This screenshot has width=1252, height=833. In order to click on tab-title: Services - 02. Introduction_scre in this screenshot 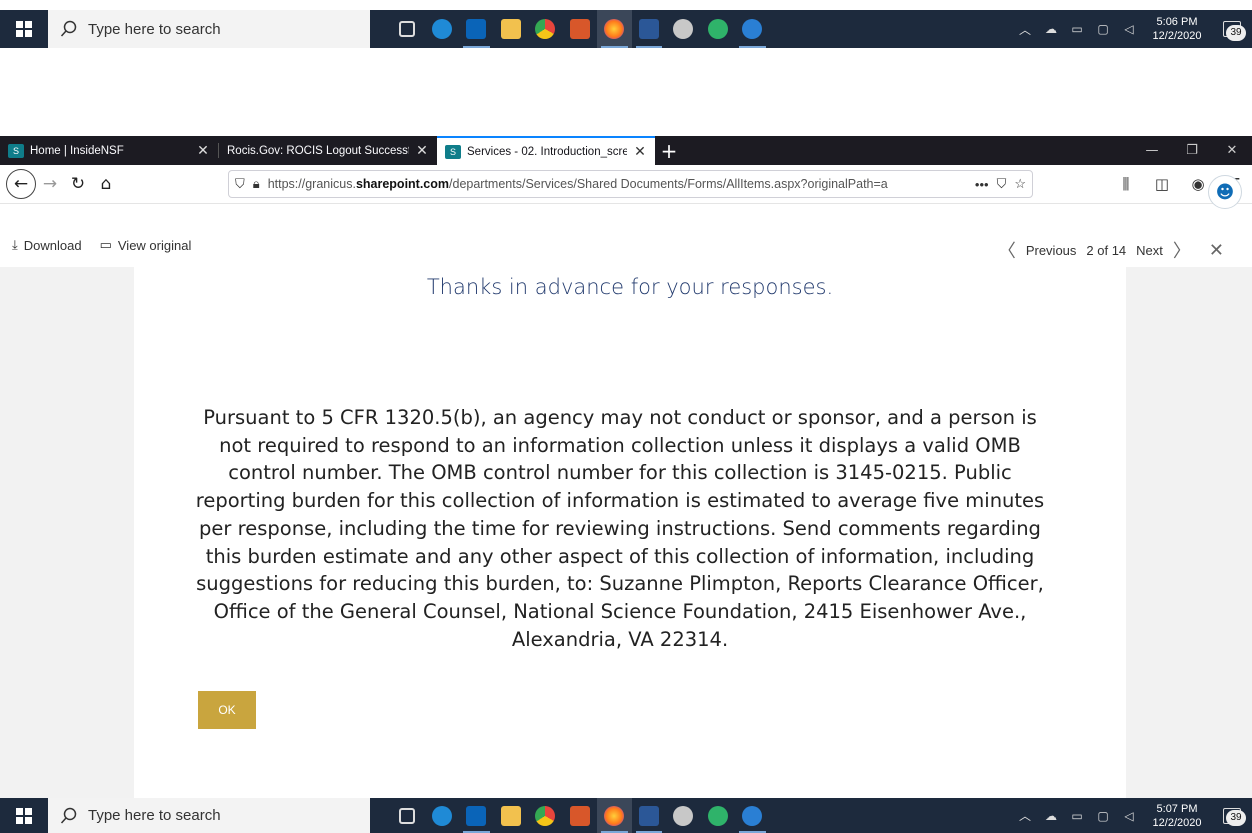, I will do `click(547, 151)`.